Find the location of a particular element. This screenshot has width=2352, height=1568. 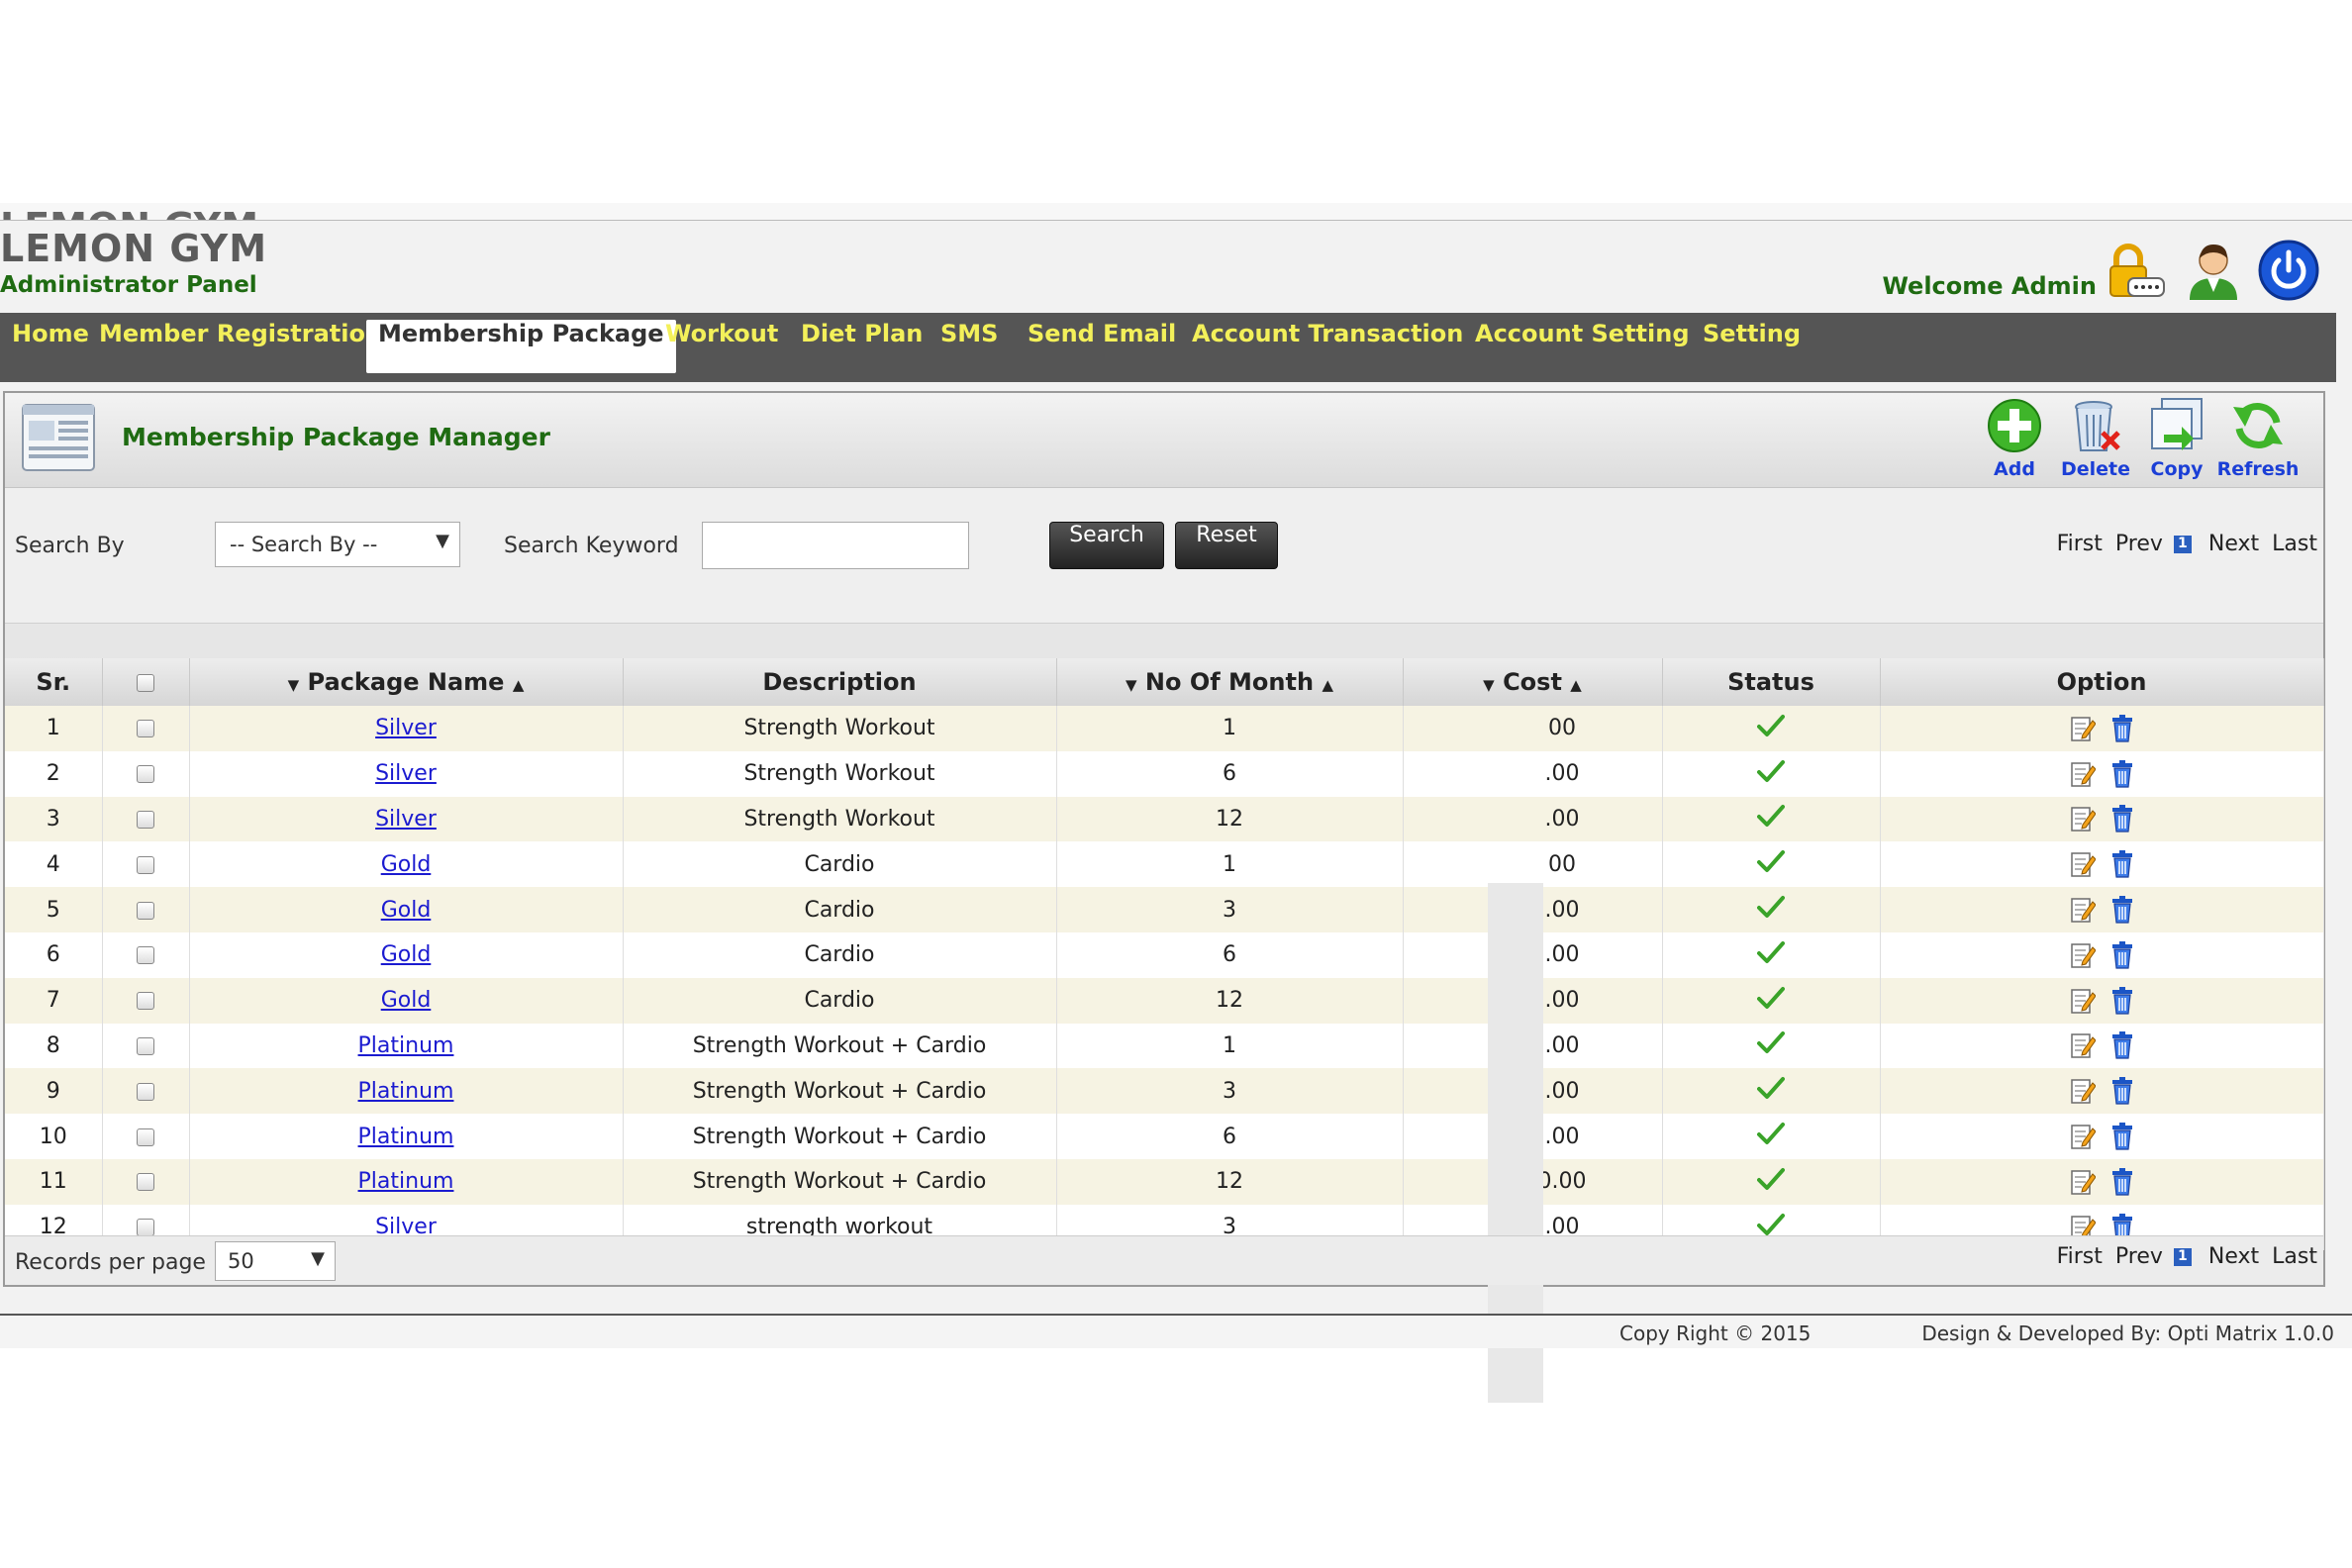

admin-user-icon is located at coordinates (2213, 270).